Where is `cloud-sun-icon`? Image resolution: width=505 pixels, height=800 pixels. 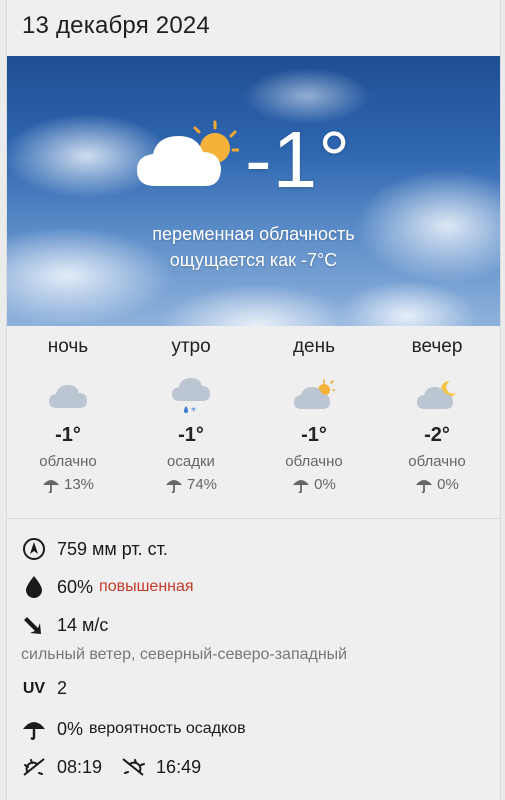
cloud-sun-icon is located at coordinates (314, 394).